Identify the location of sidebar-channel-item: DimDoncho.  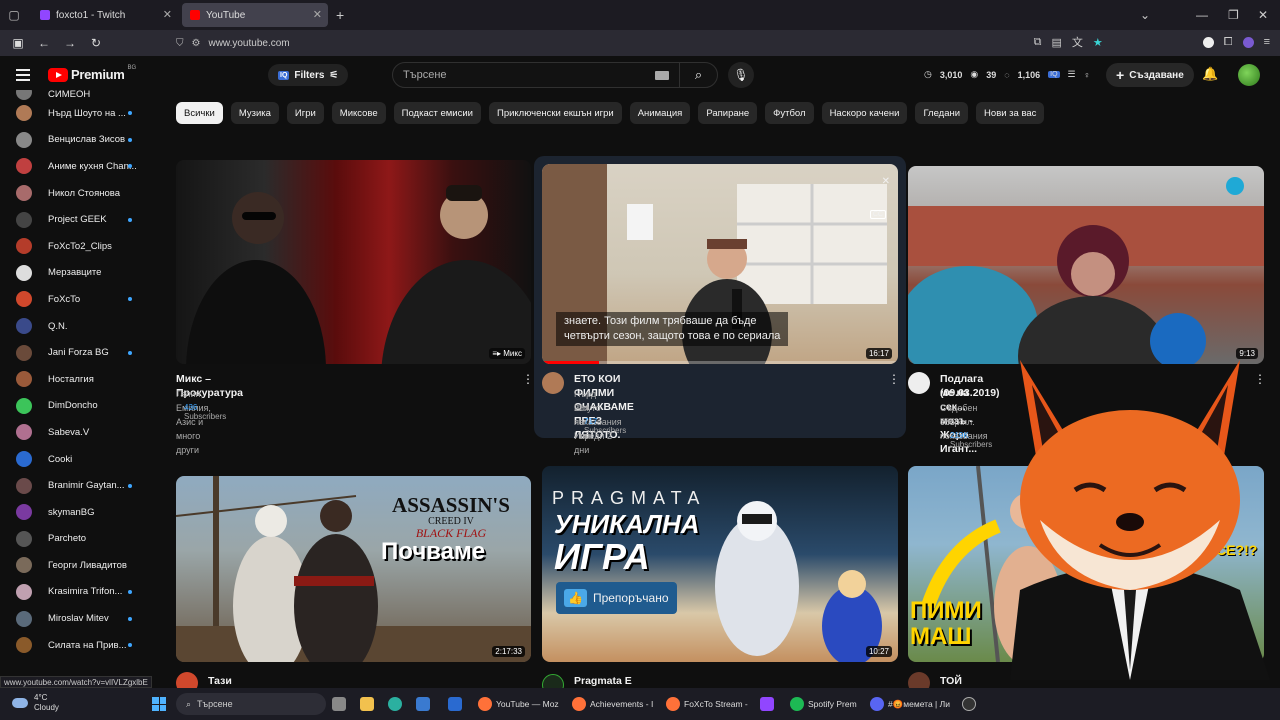
(80, 406).